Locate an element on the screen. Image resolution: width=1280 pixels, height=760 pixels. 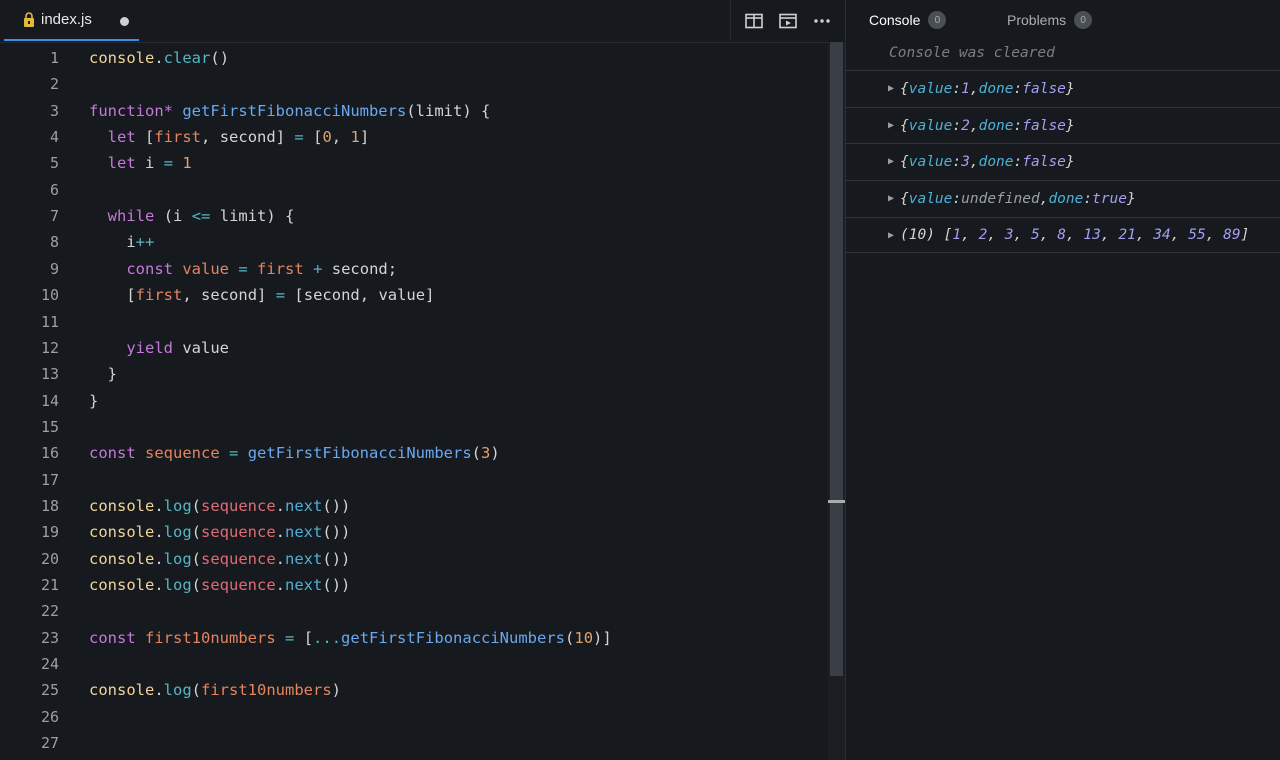
code-line: 5 let i = 1 is located at coordinates (414, 163).